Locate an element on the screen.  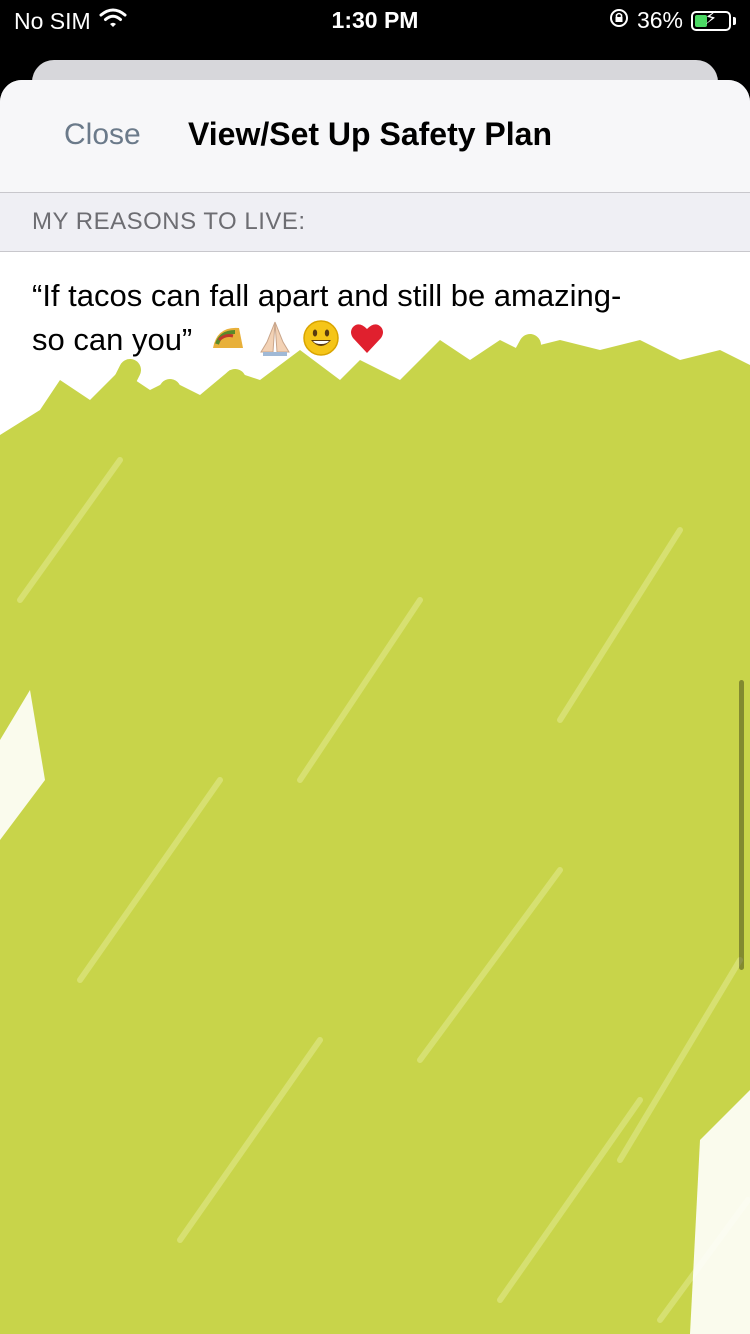
praying-hands-emoji is located at coordinates (275, 338).